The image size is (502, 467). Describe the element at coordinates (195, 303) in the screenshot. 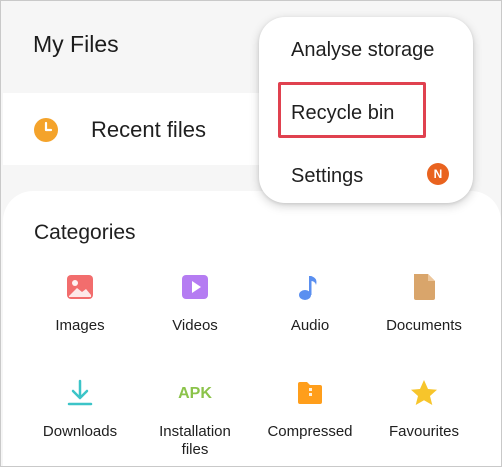

I see `category-videos: Videos` at that location.